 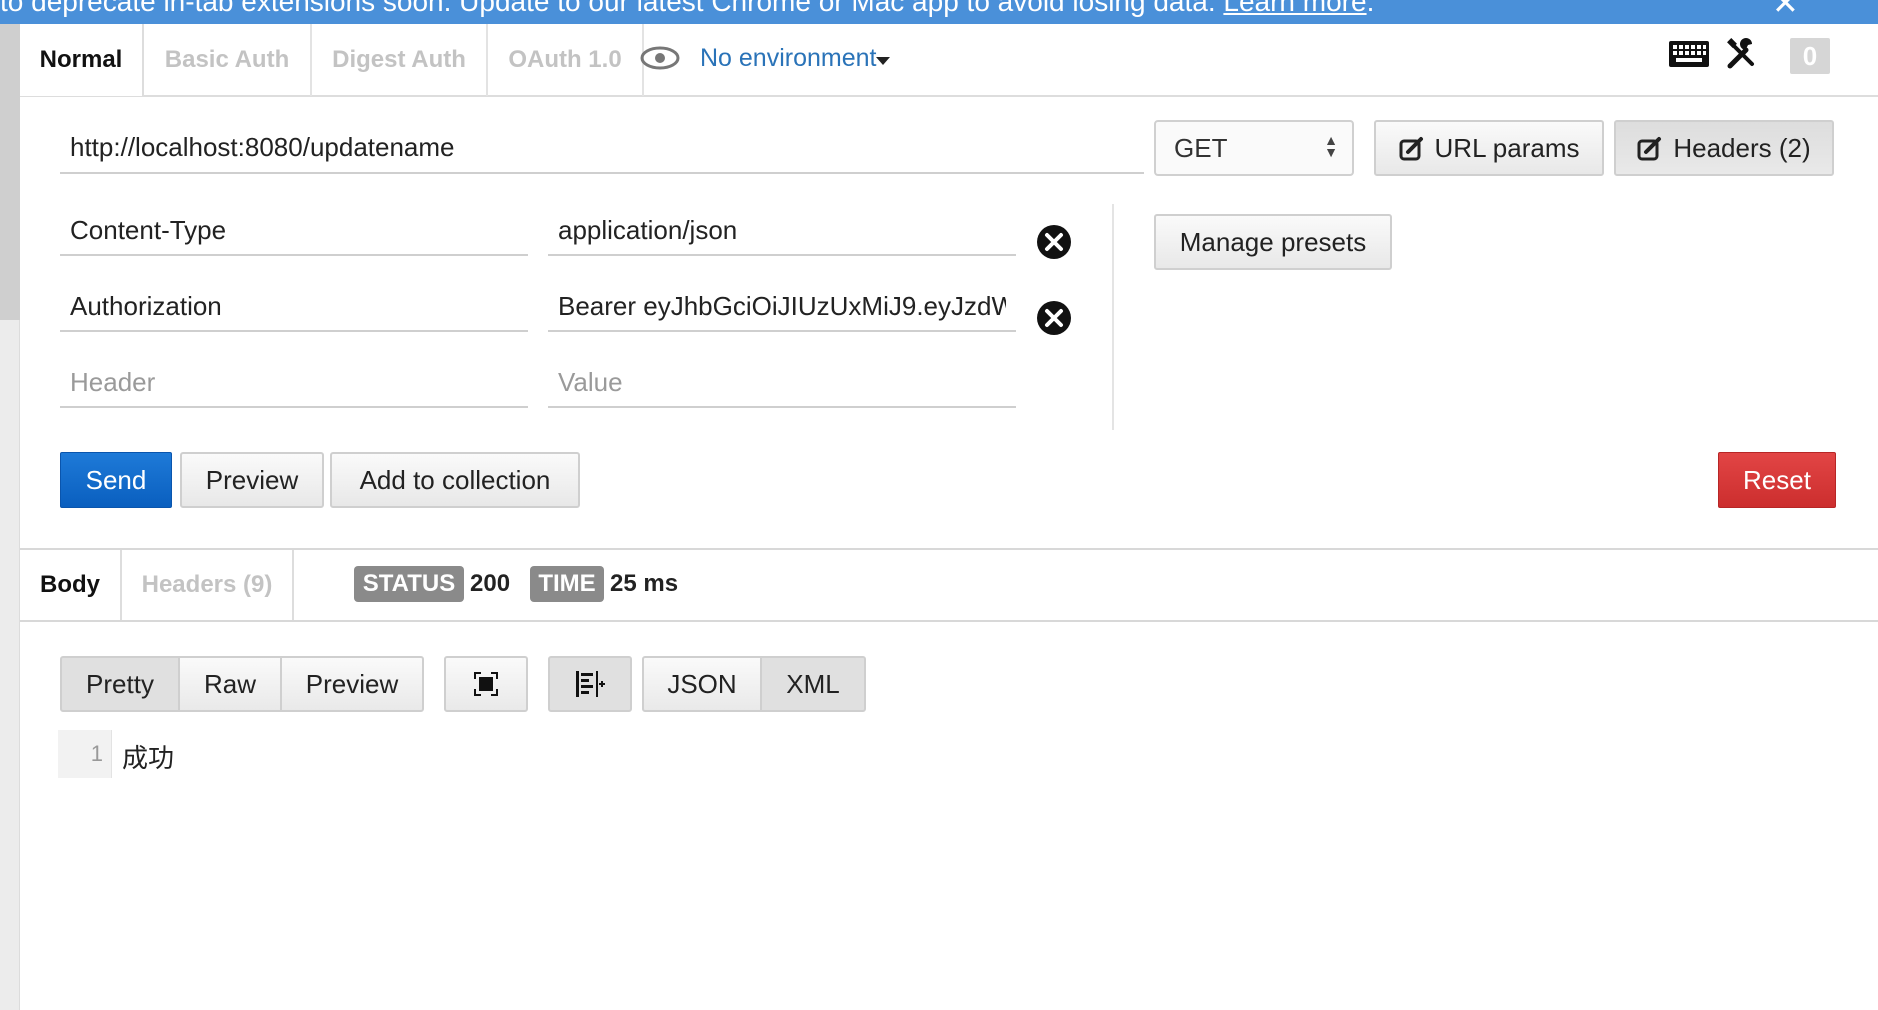 I want to click on tab-basic-auth: Basic Auth, so click(x=228, y=60).